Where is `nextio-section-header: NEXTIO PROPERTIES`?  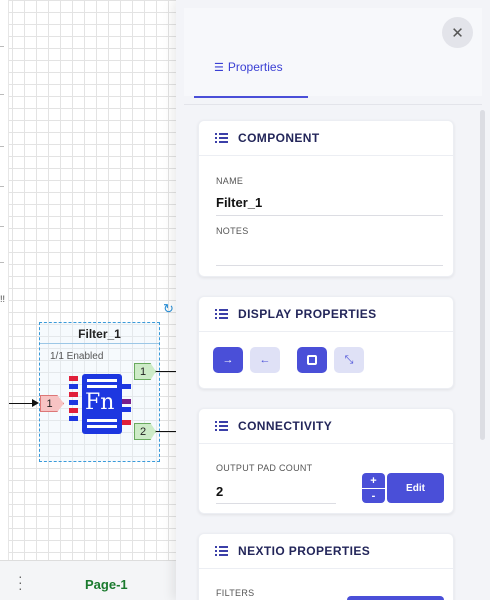 nextio-section-header: NEXTIO PROPERTIES is located at coordinates (326, 551).